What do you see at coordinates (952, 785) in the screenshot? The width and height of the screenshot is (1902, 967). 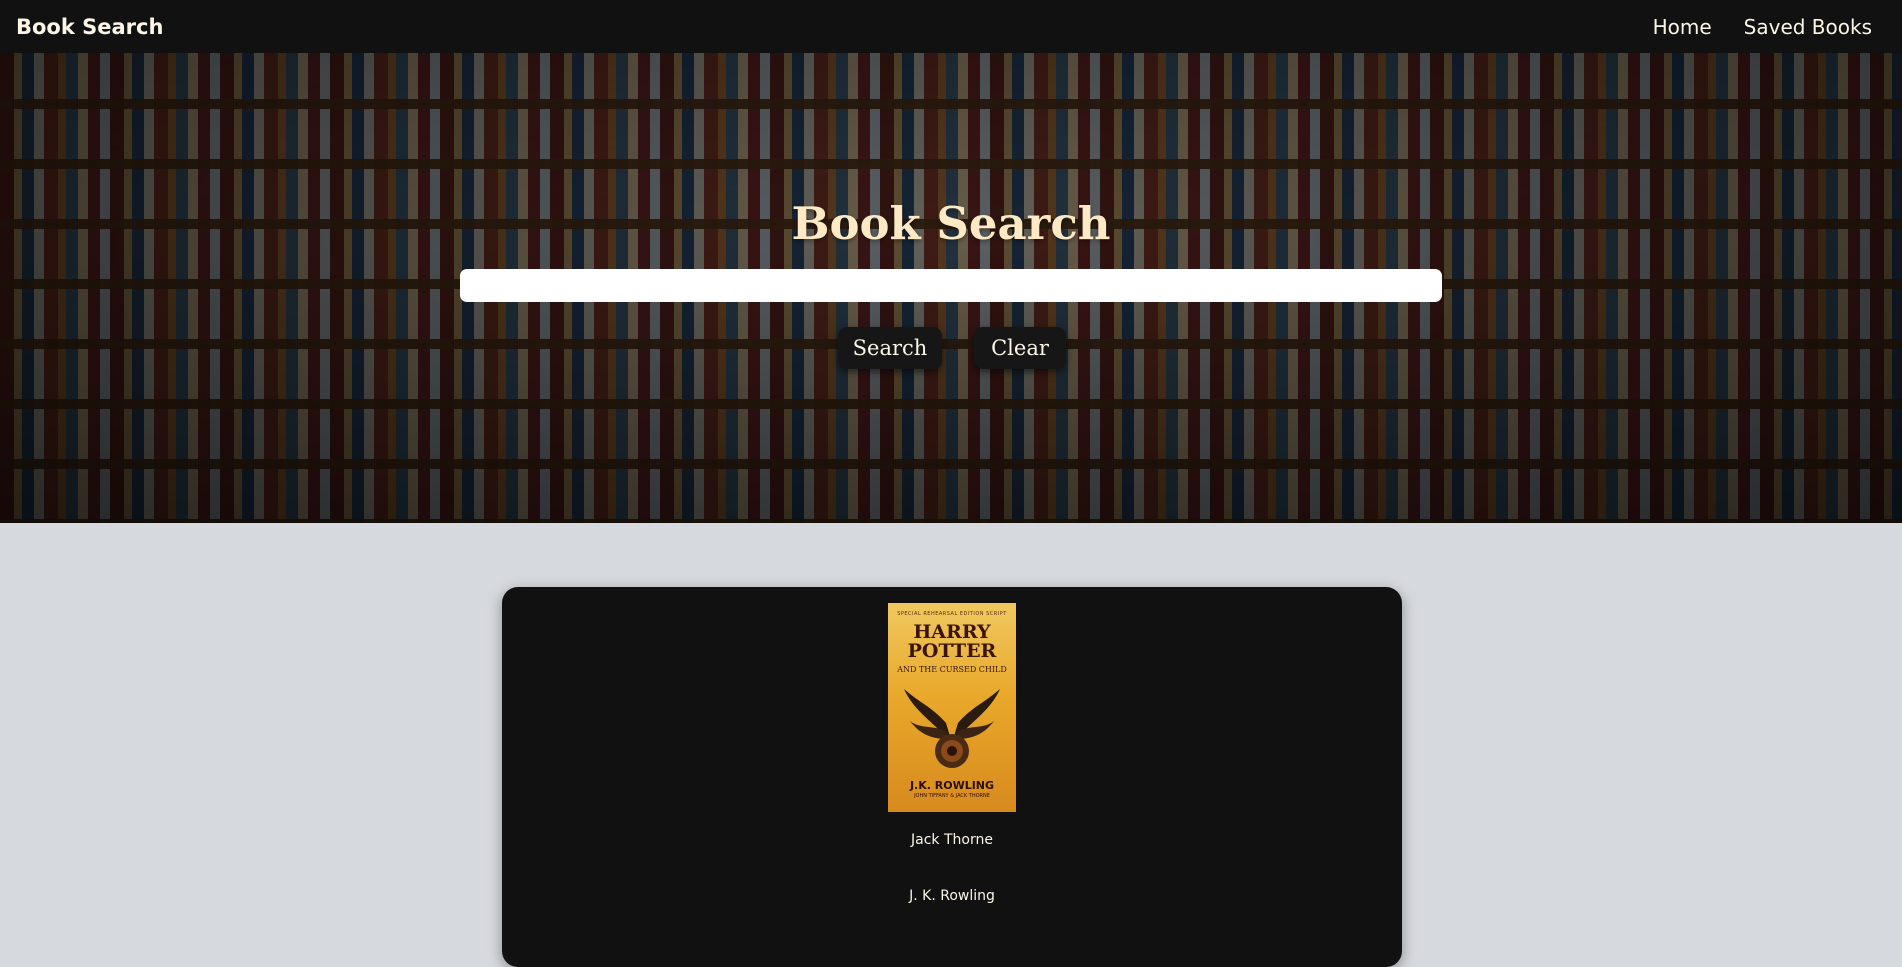 I see `cover-author: J.K. ROWLING` at bounding box center [952, 785].